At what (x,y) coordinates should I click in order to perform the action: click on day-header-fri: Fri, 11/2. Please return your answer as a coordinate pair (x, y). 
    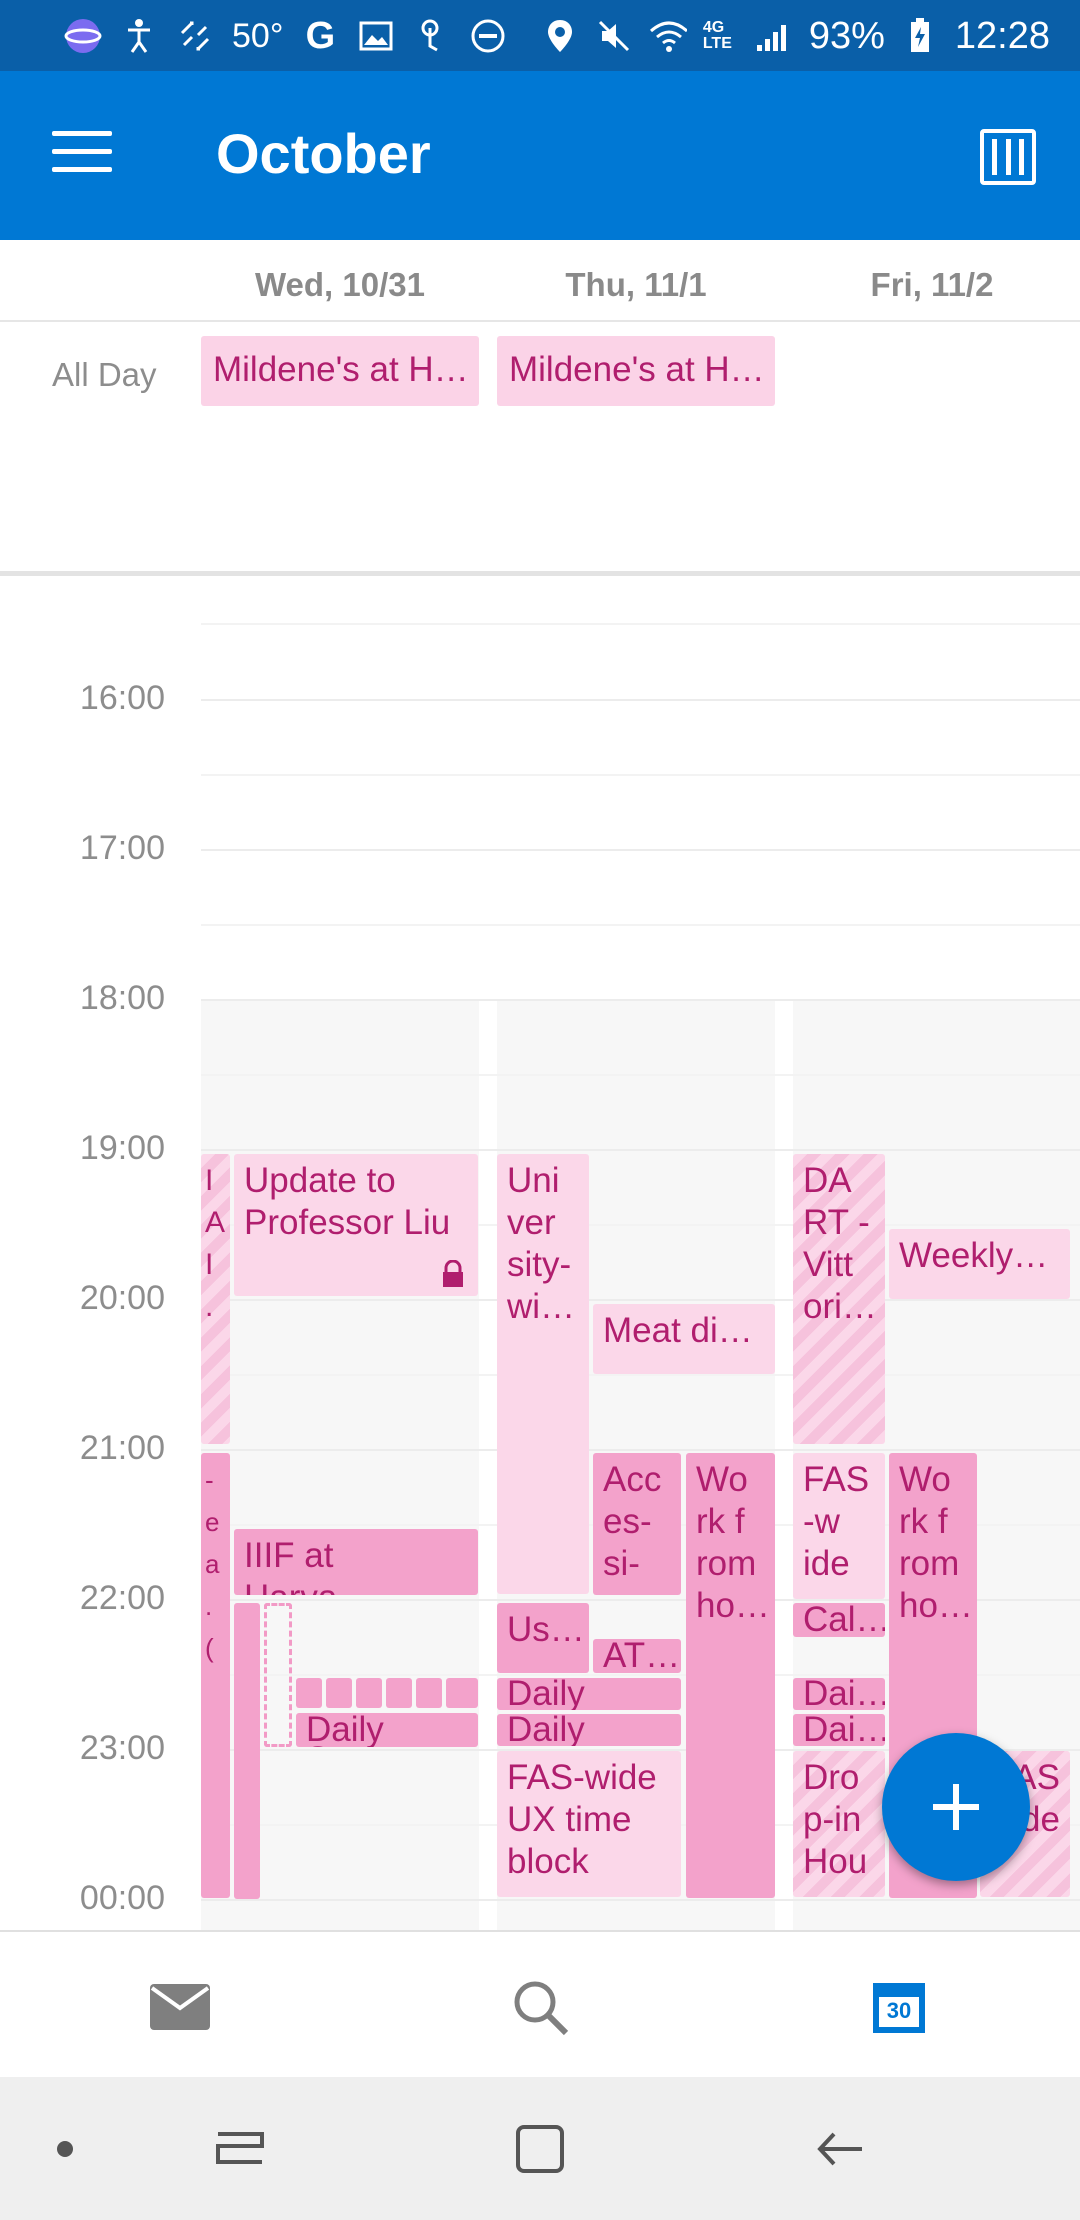
    Looking at the image, I should click on (932, 284).